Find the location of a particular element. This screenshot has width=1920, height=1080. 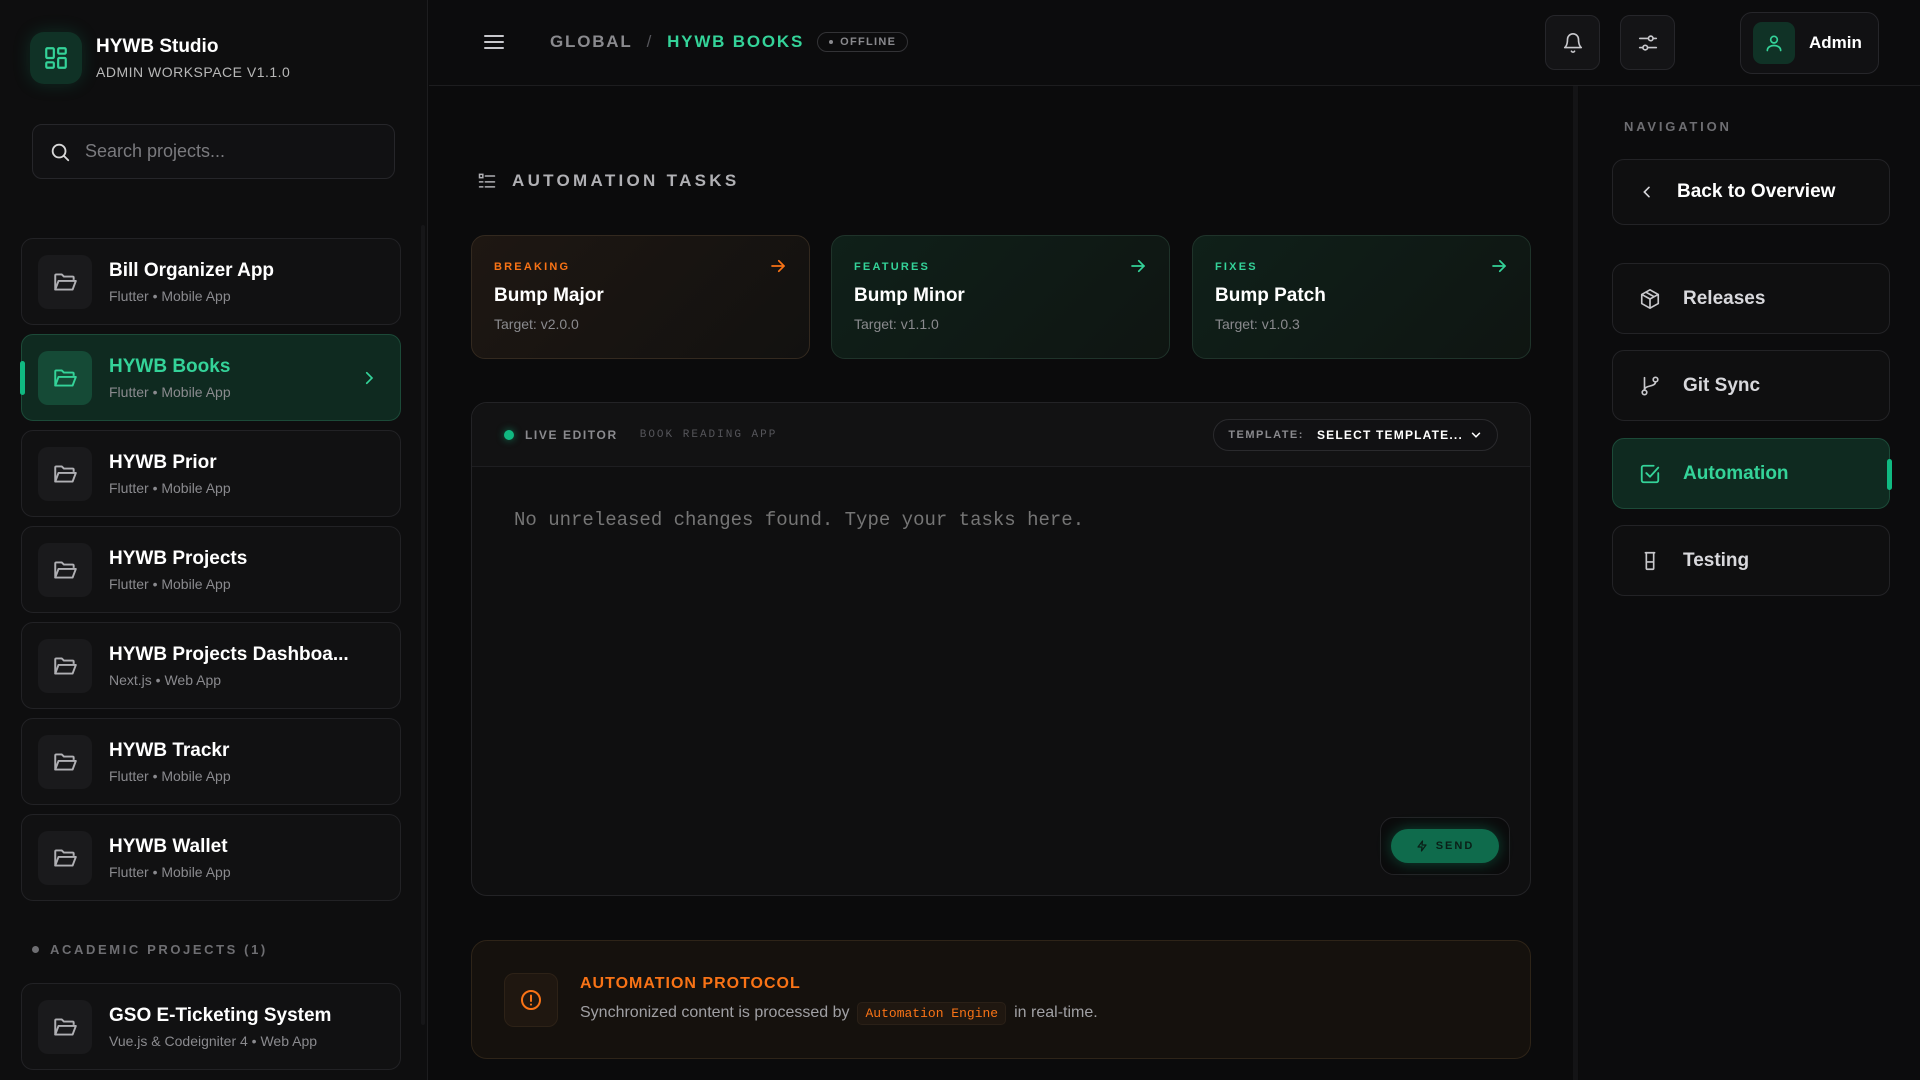

status-badge: OFFLINE is located at coordinates (863, 42).